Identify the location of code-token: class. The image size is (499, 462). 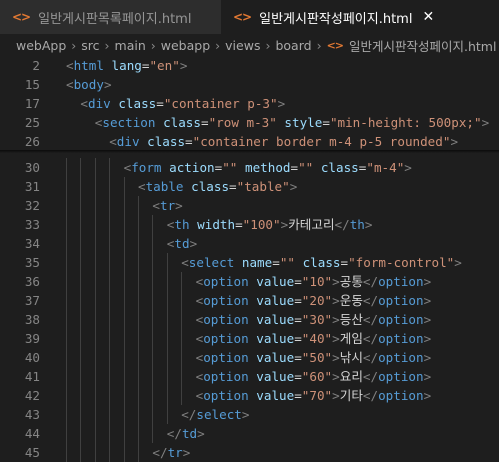
(339, 167).